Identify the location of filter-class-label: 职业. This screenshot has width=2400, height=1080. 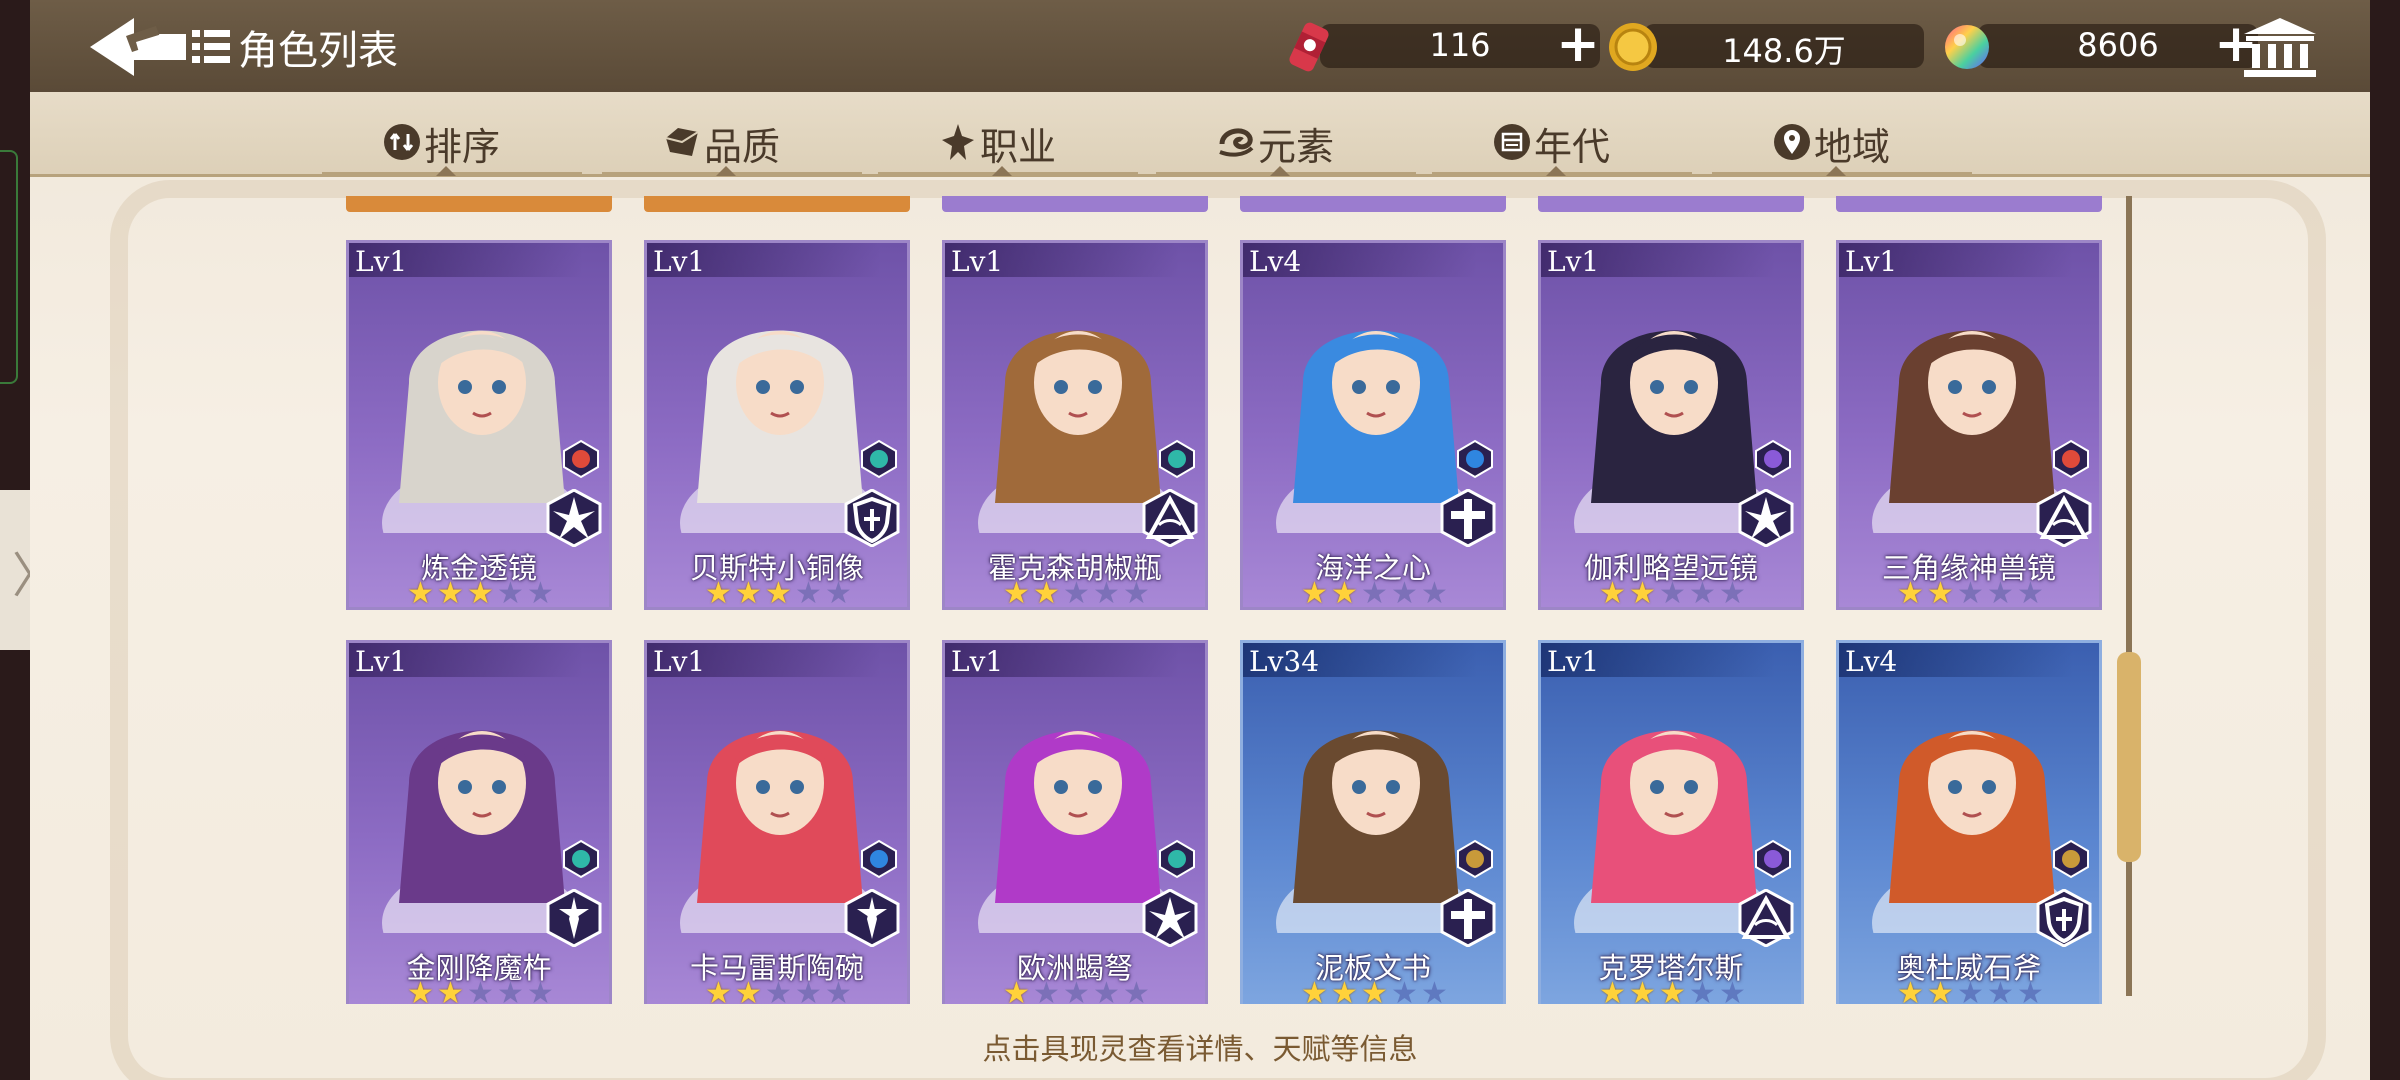
(1018, 147).